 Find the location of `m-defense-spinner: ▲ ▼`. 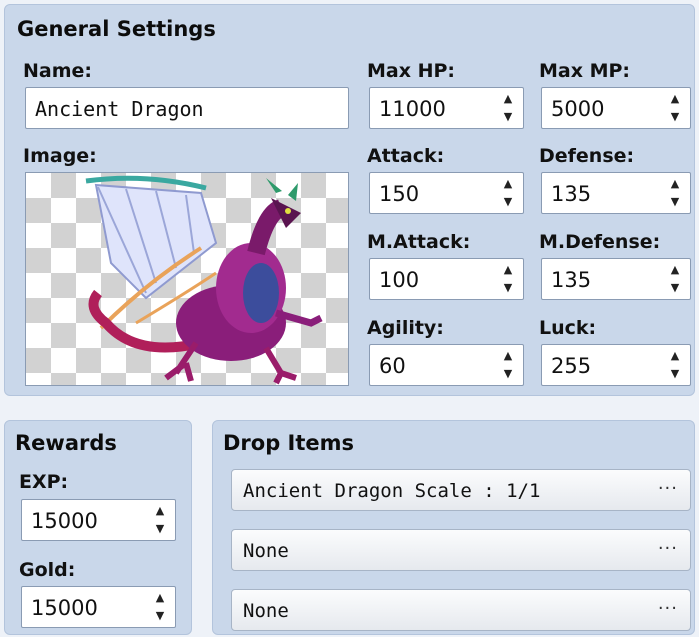

m-defense-spinner: ▲ ▼ is located at coordinates (675, 279).